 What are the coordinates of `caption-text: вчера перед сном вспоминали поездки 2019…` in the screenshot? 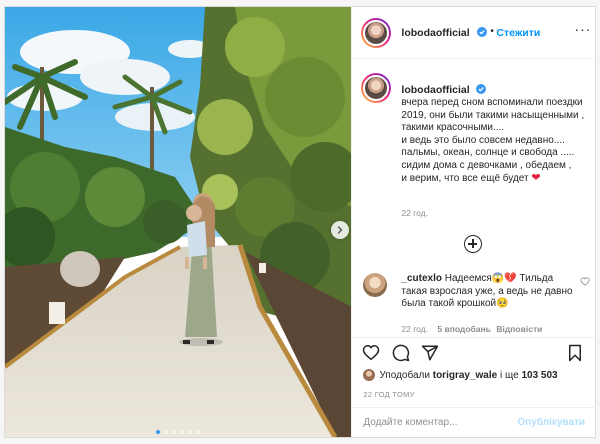 It's located at (497, 141).